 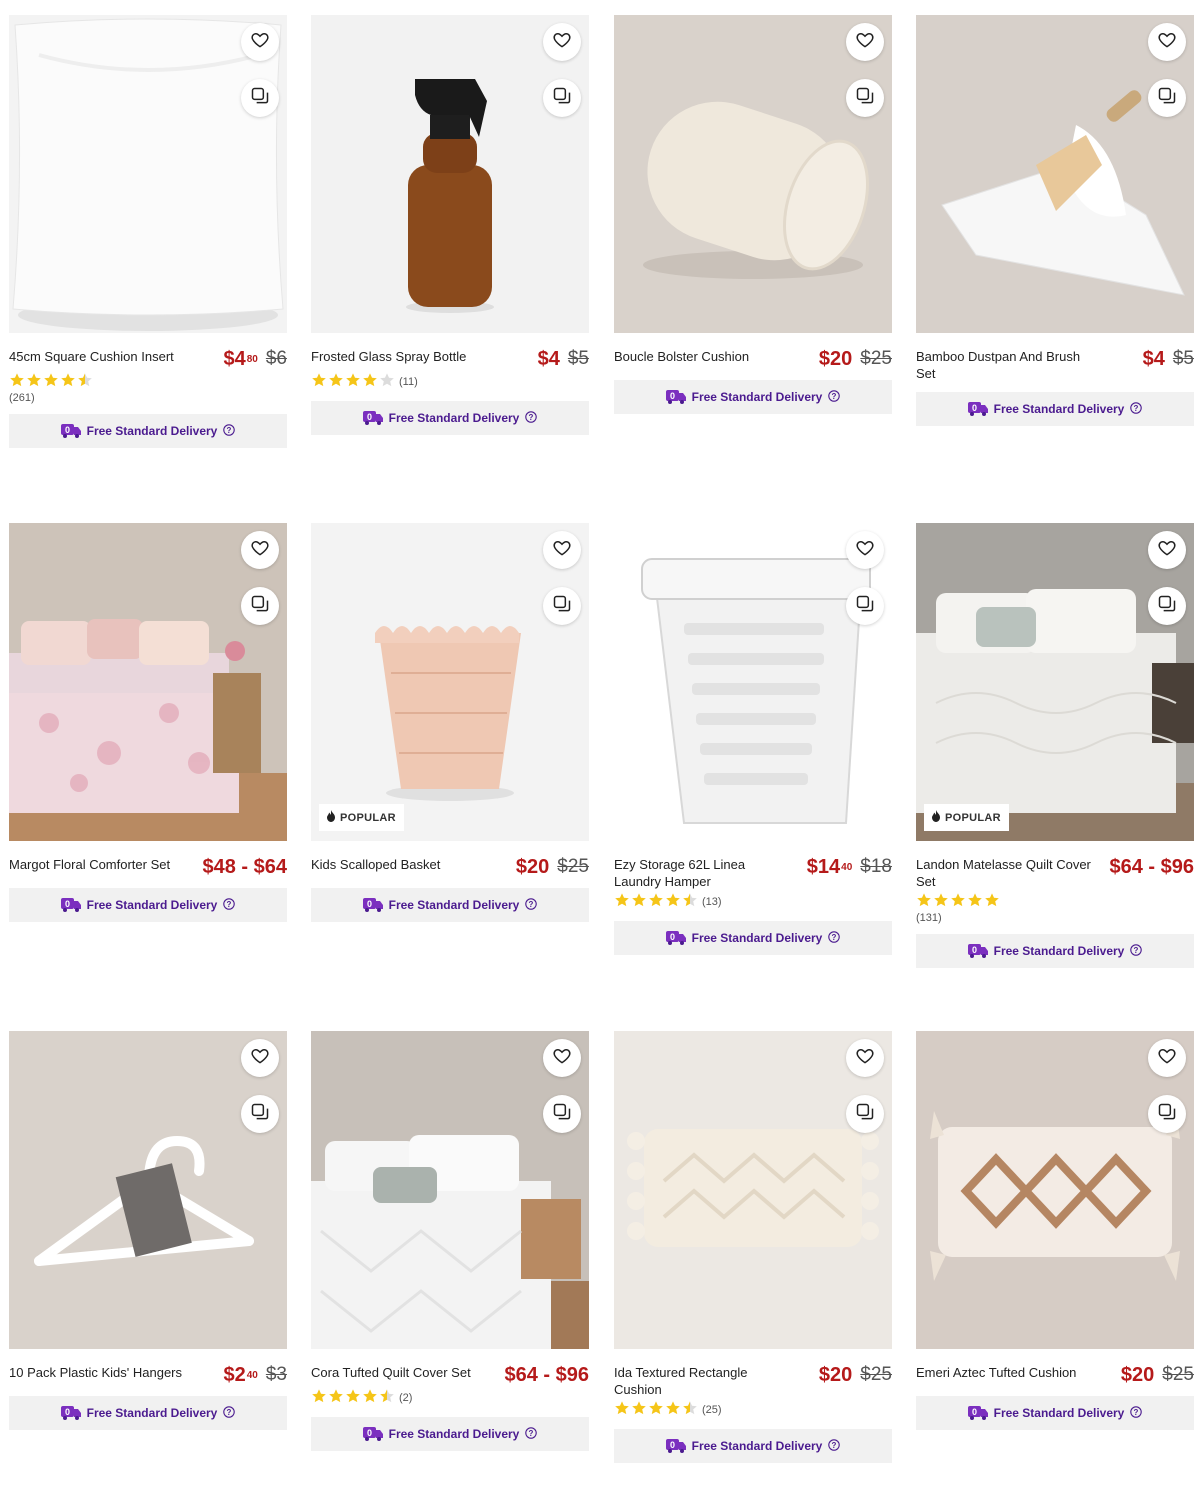 I want to click on svg-text: 0, so click(x=672, y=937).